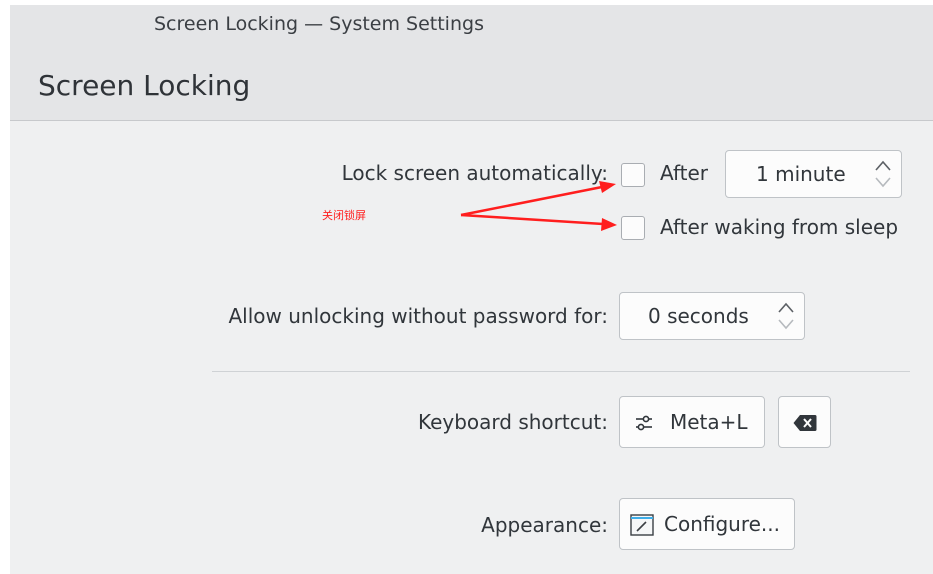 The image size is (933, 574). I want to click on keyboard-shortcut-button: Meta+L, so click(692, 422).